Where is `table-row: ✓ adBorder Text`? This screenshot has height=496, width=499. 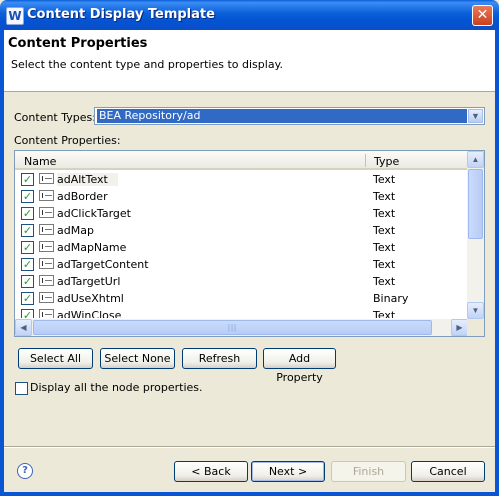 table-row: ✓ adBorder Text is located at coordinates (241, 196).